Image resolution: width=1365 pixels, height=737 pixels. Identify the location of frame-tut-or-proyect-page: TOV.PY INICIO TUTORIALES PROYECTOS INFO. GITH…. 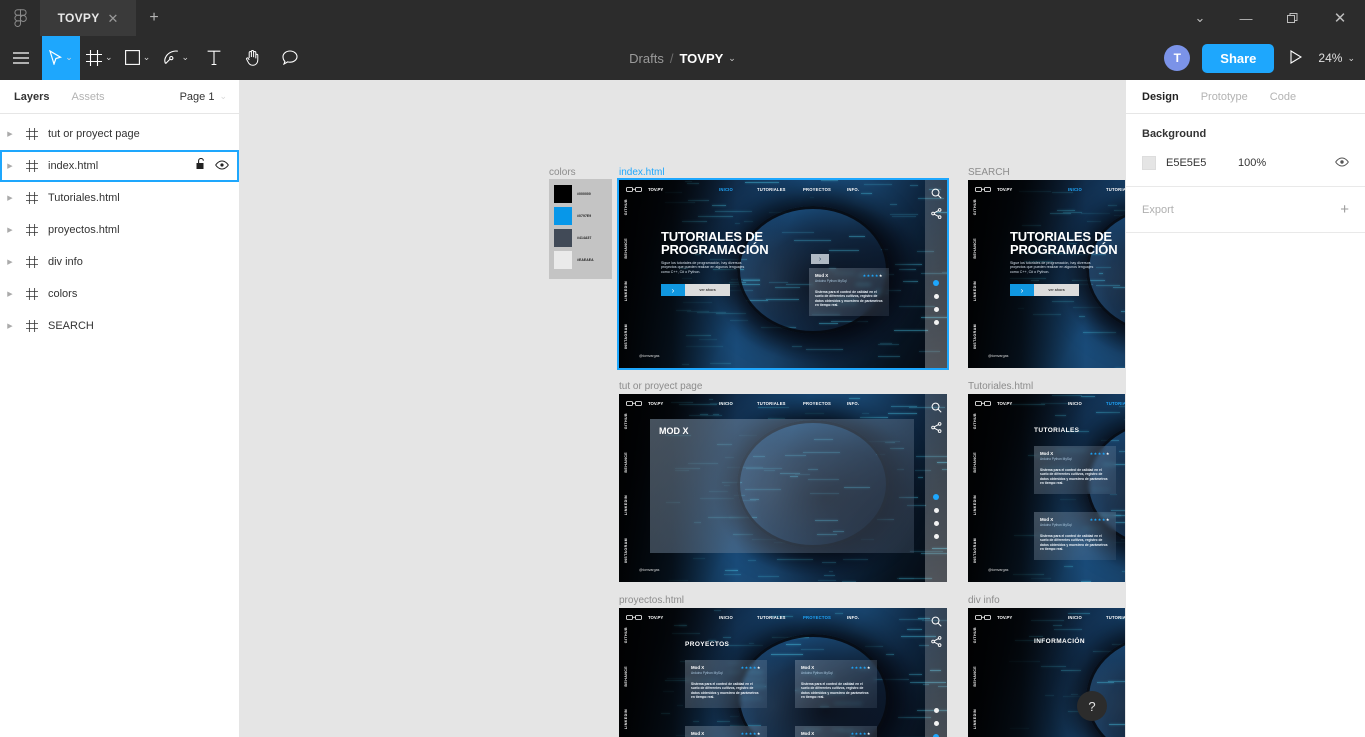
(783, 488).